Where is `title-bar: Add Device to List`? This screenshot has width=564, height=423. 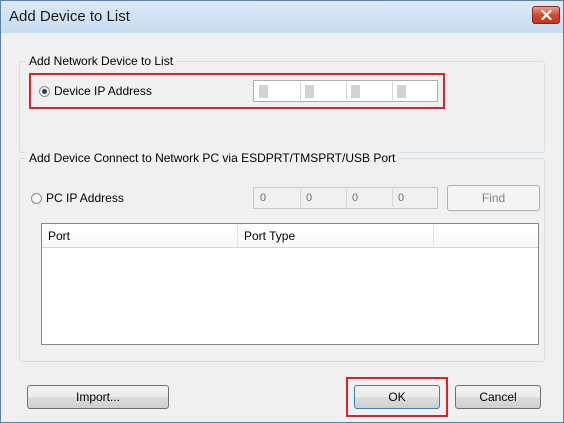
title-bar: Add Device to List is located at coordinates (282, 16).